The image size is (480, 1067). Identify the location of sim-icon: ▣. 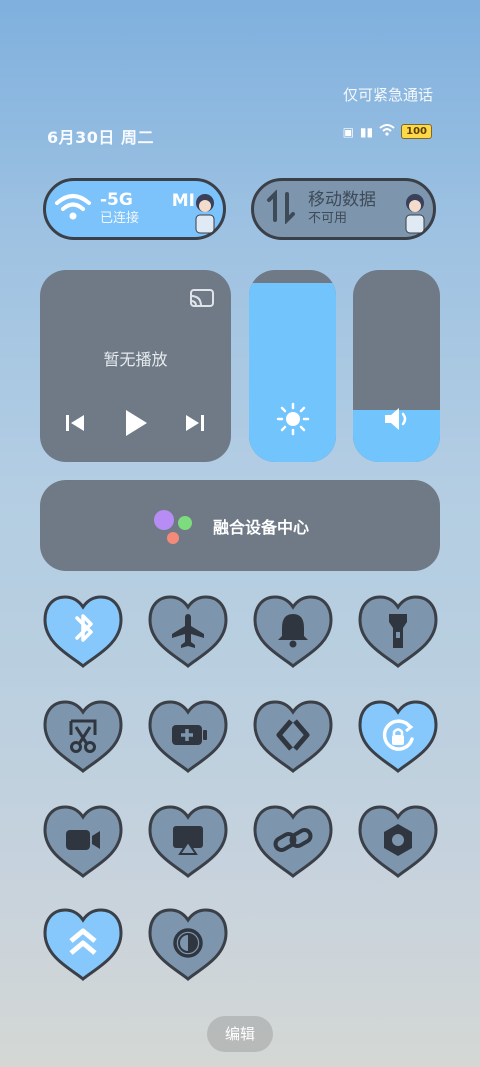
(348, 131).